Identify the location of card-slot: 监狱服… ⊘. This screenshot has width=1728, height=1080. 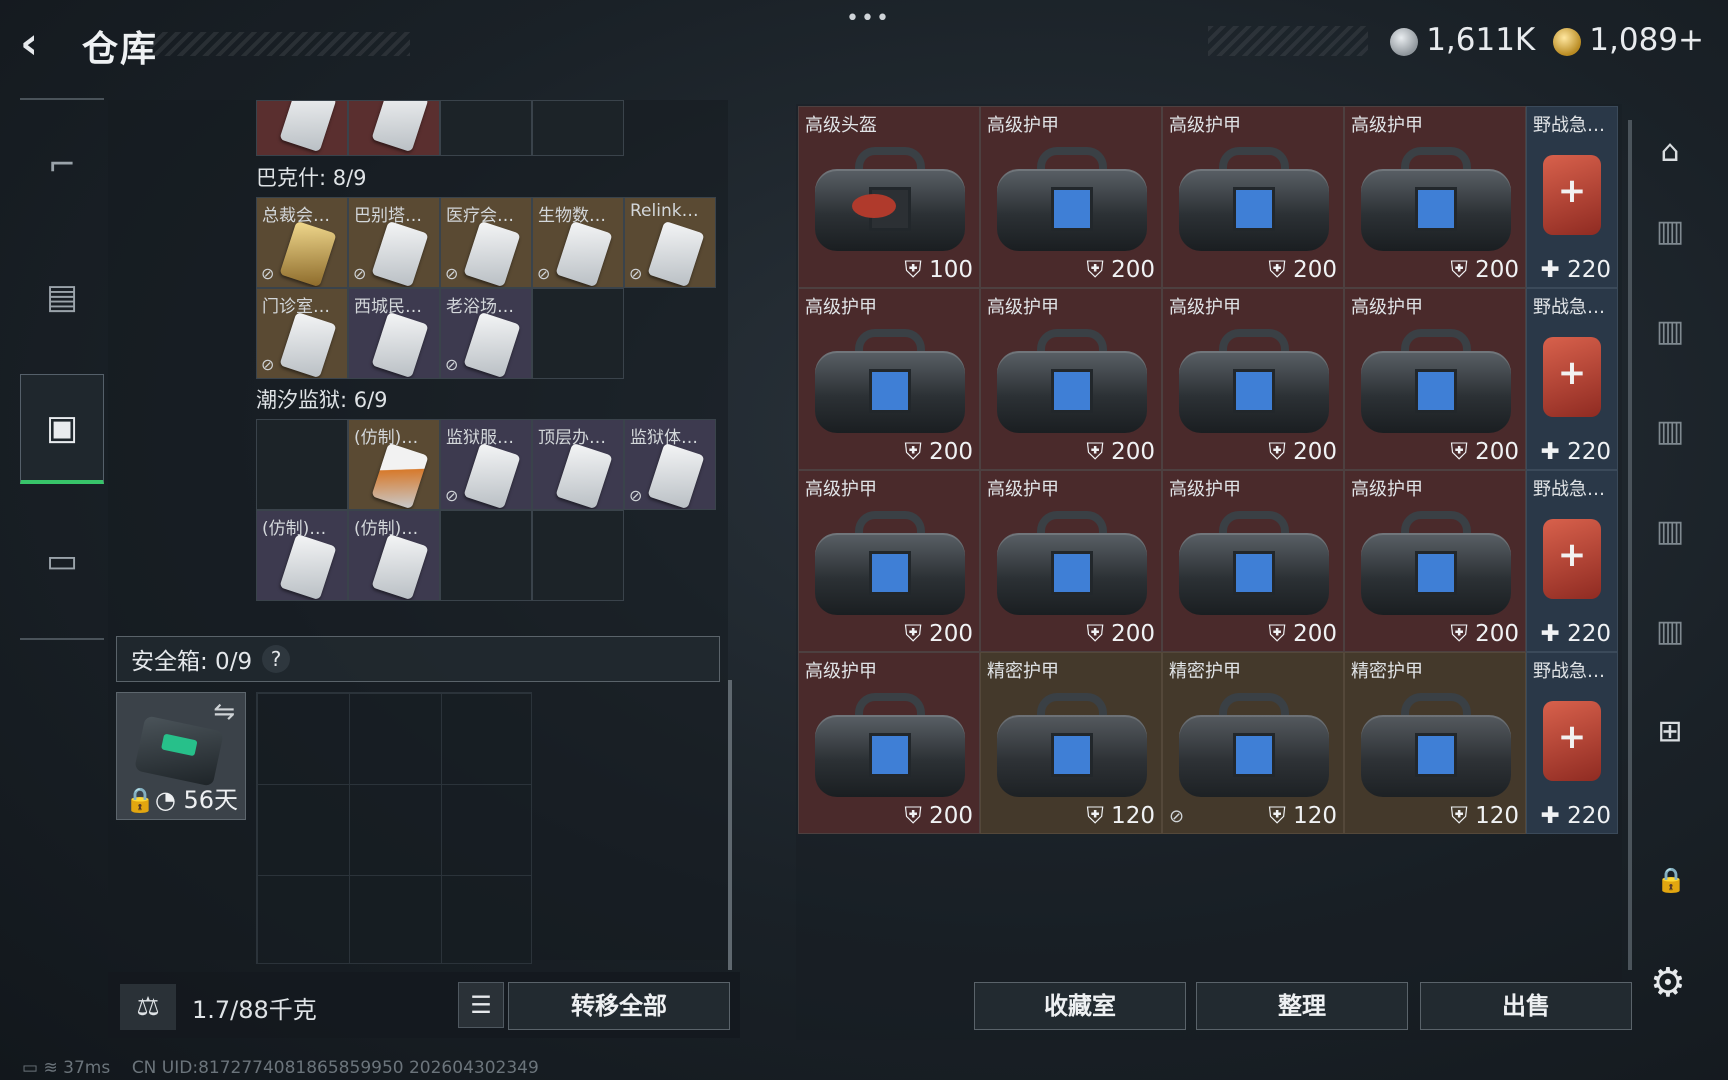
(486, 464).